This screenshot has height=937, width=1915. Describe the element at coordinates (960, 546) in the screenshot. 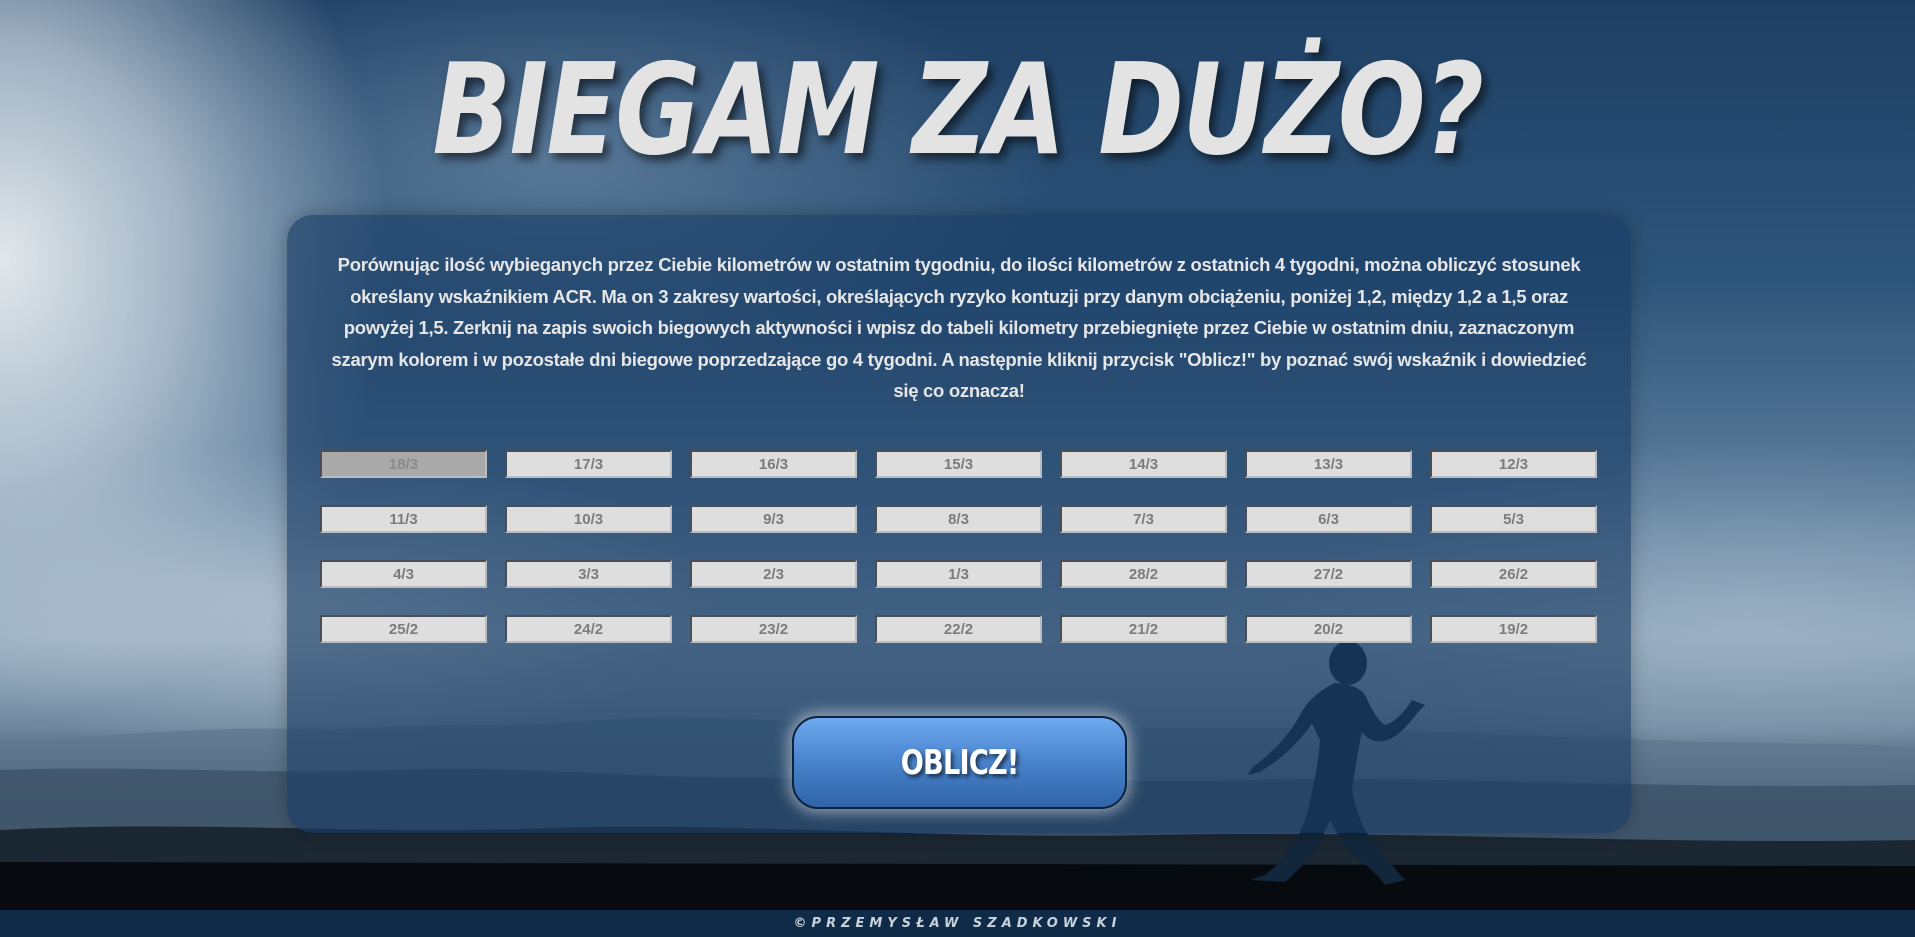

I see `days-grid` at that location.